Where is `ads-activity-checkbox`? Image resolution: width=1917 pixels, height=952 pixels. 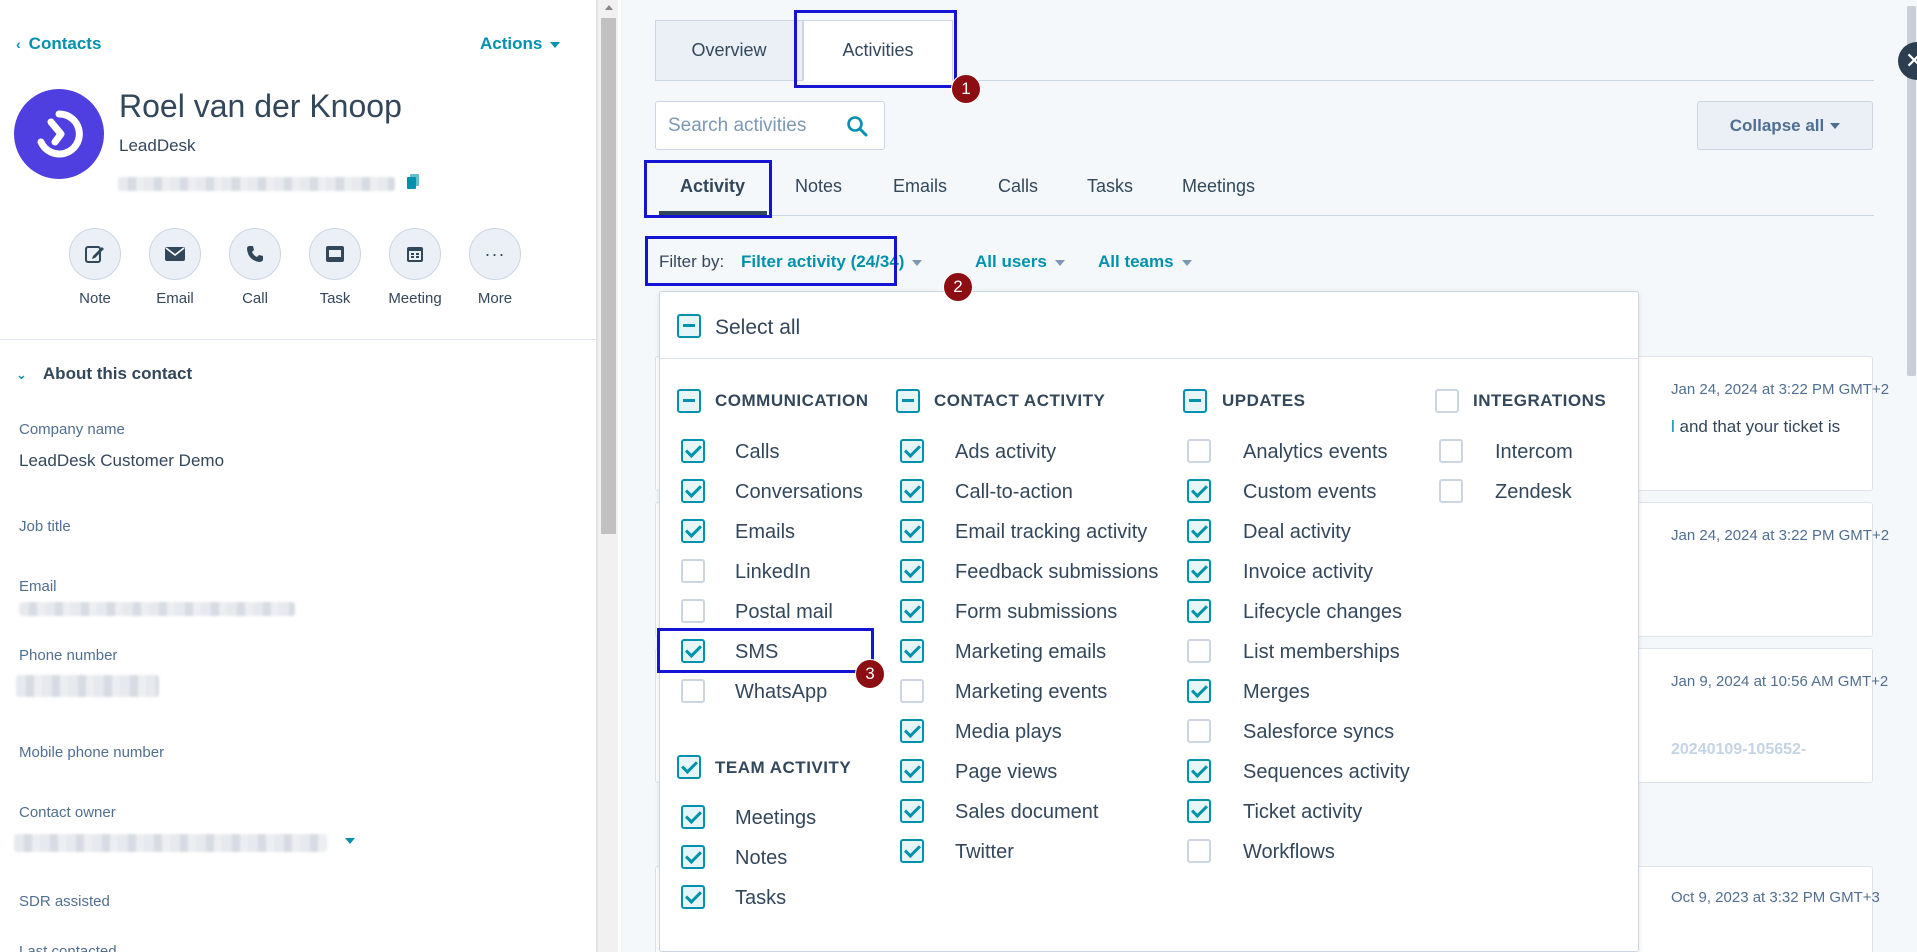 ads-activity-checkbox is located at coordinates (912, 451).